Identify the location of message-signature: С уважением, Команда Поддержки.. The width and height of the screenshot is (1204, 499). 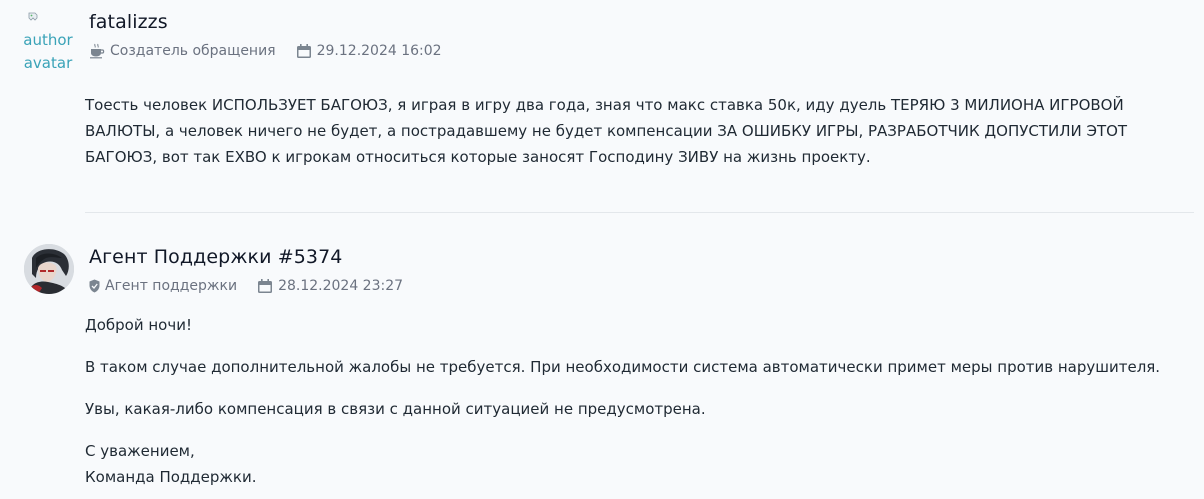
(635, 464).